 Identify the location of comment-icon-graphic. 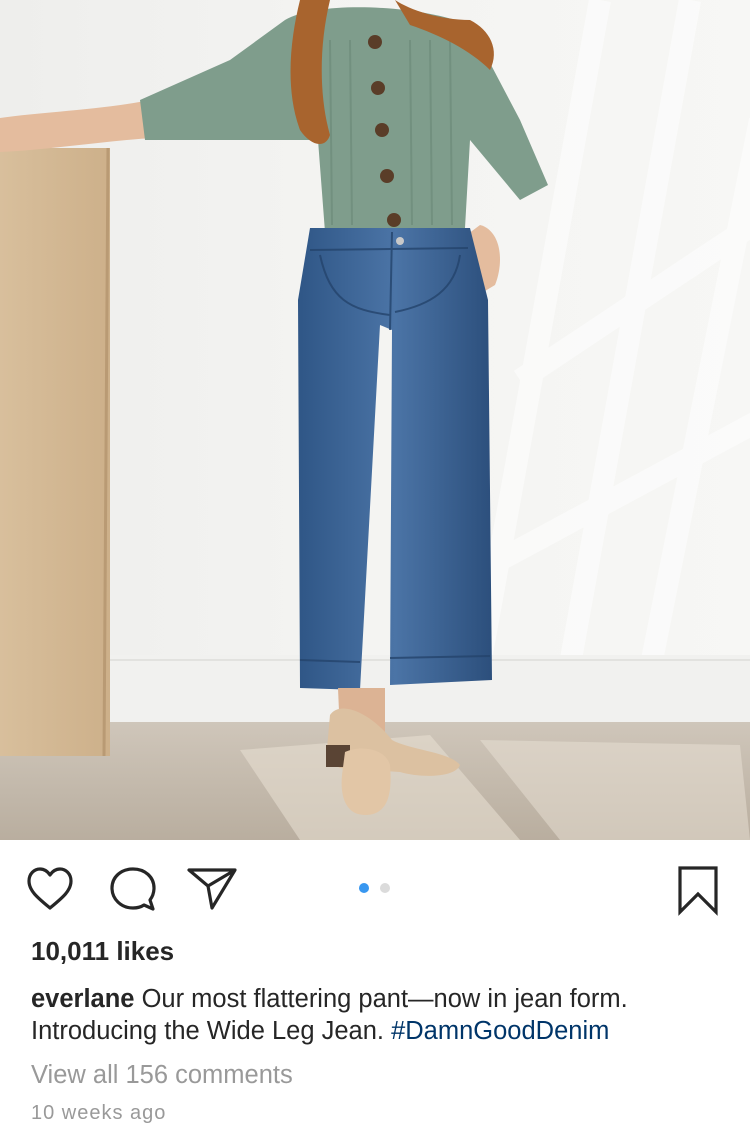
(133, 889).